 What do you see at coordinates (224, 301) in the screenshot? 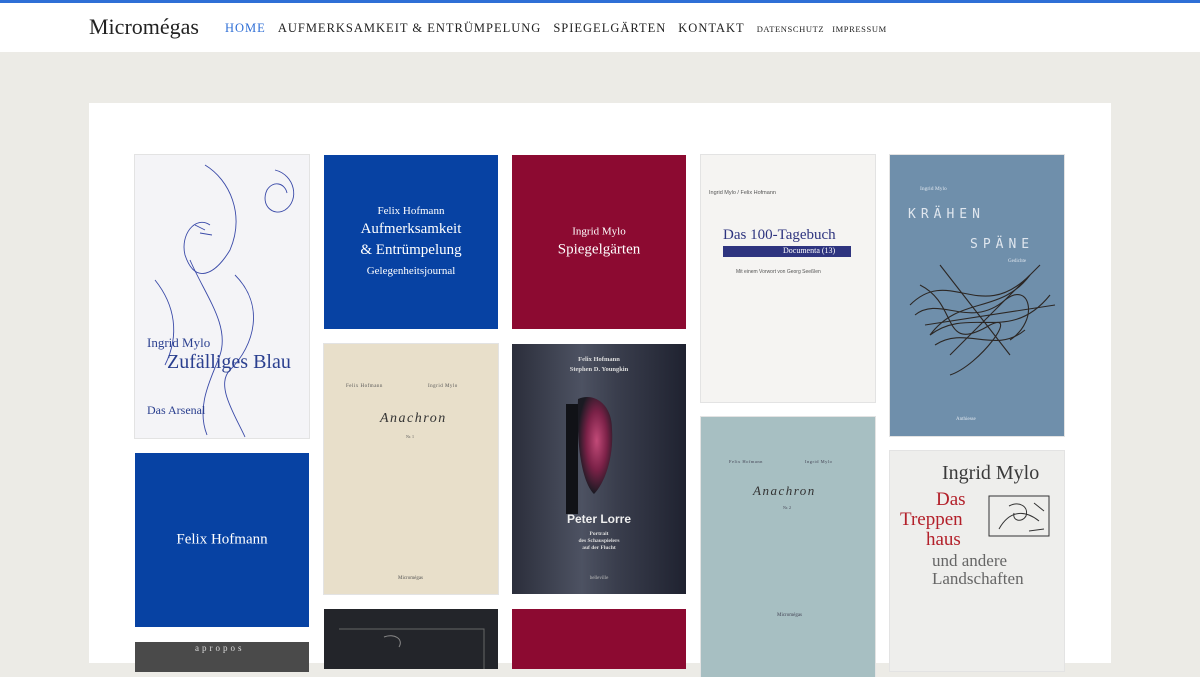
I see `sketch-figure-icon` at bounding box center [224, 301].